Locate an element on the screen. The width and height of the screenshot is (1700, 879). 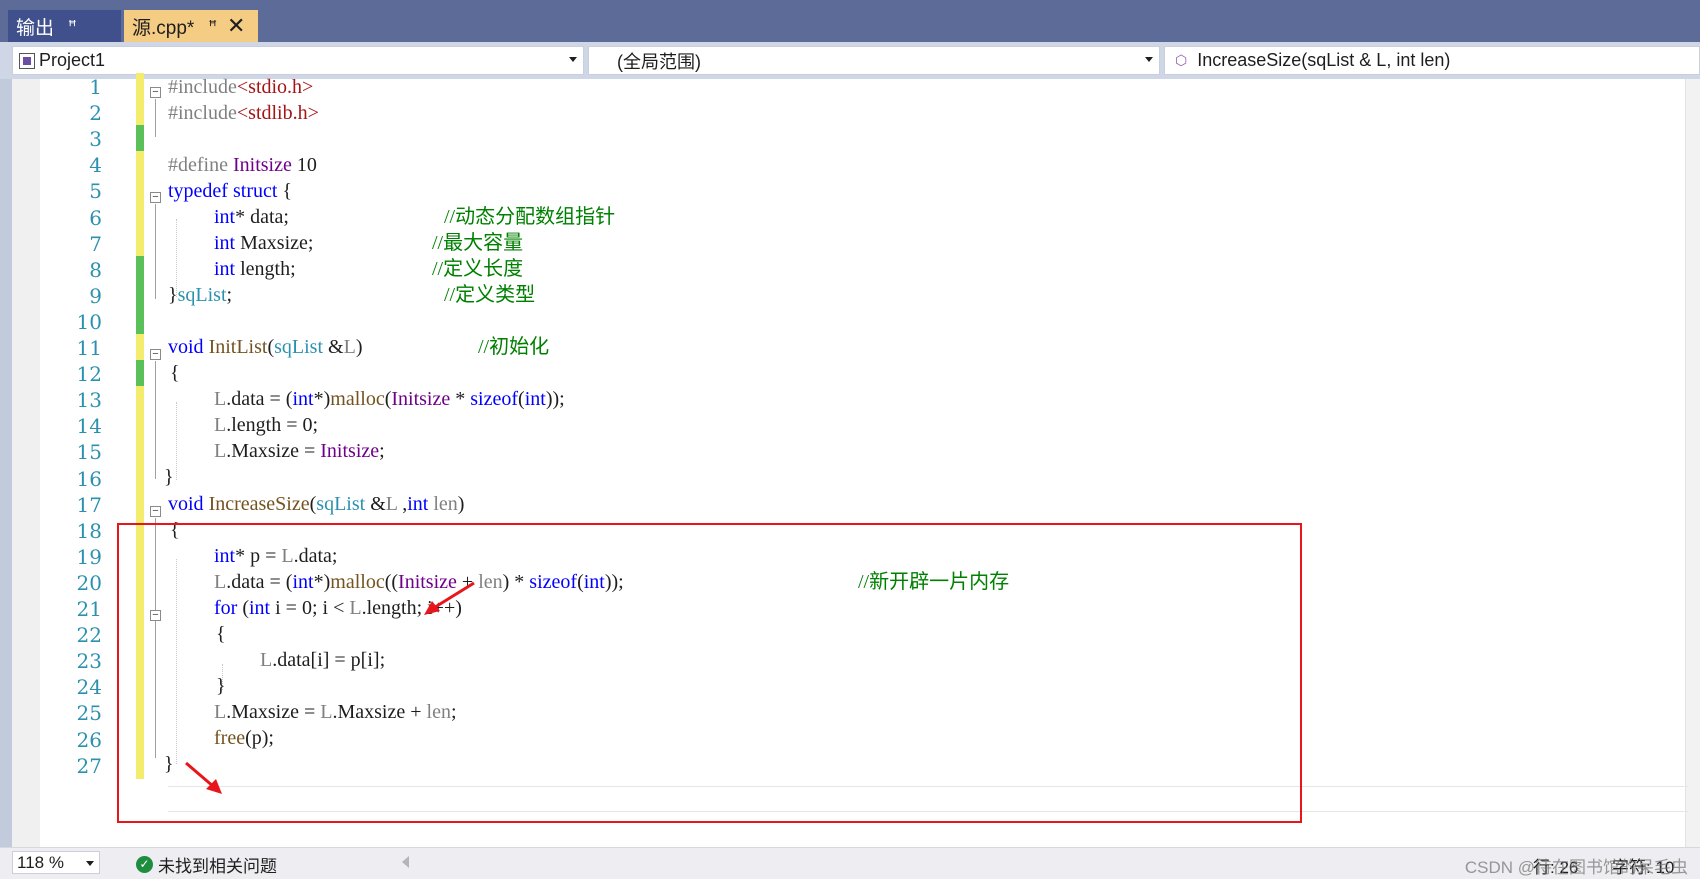
watermark: CSDN @待在图书馆的呆毛虫 is located at coordinates (1576, 867).